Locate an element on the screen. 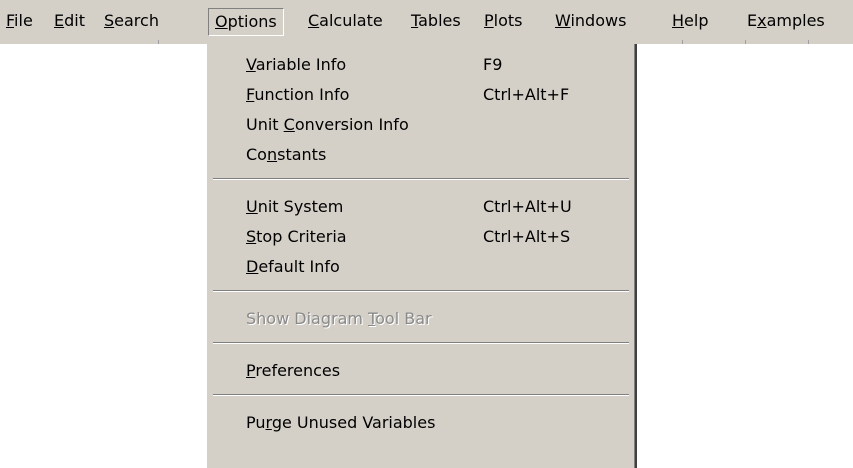  menu-edit: Edit is located at coordinates (69, 22).